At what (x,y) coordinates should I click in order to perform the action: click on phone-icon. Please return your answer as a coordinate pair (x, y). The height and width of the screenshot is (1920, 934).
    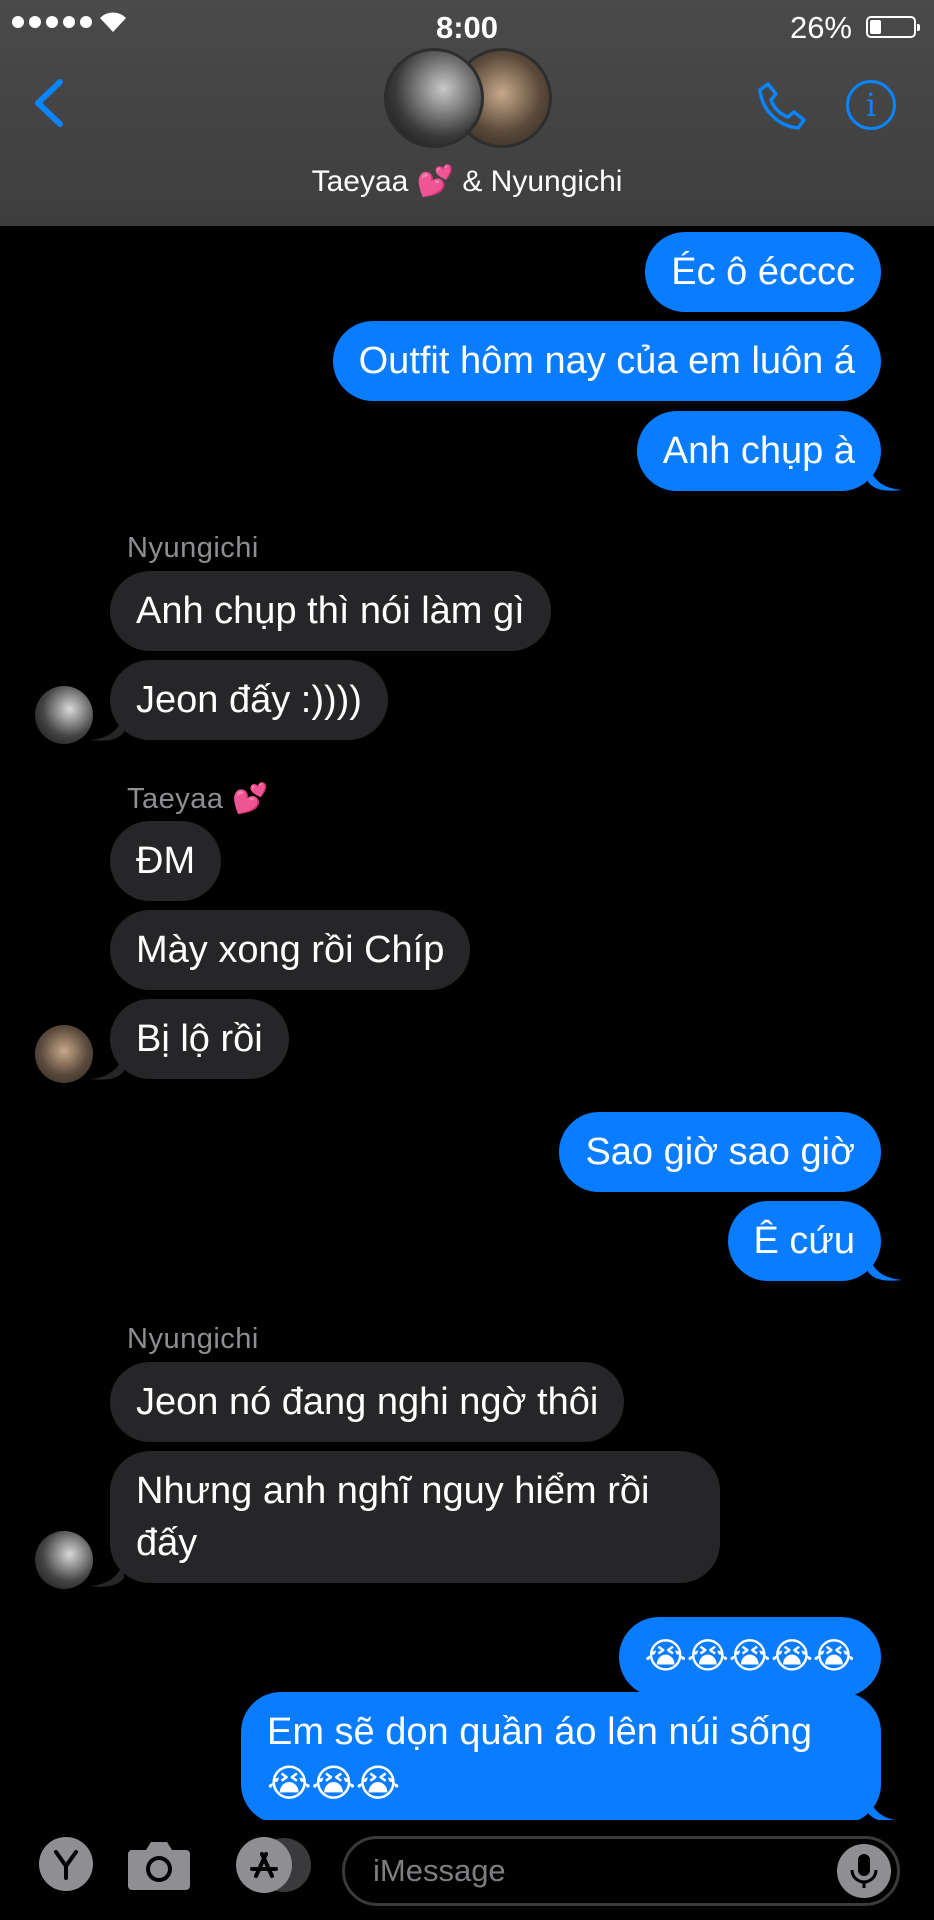
    Looking at the image, I should click on (782, 106).